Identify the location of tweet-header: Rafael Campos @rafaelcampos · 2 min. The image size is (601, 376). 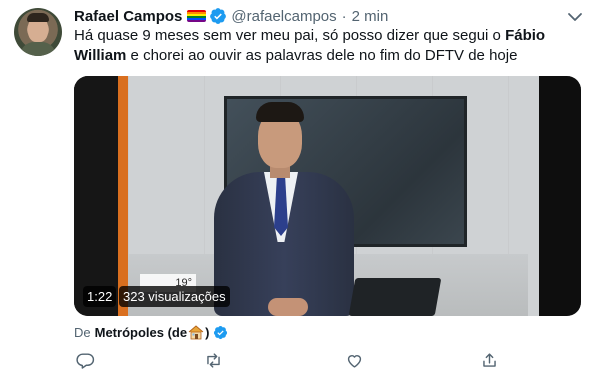
(231, 16).